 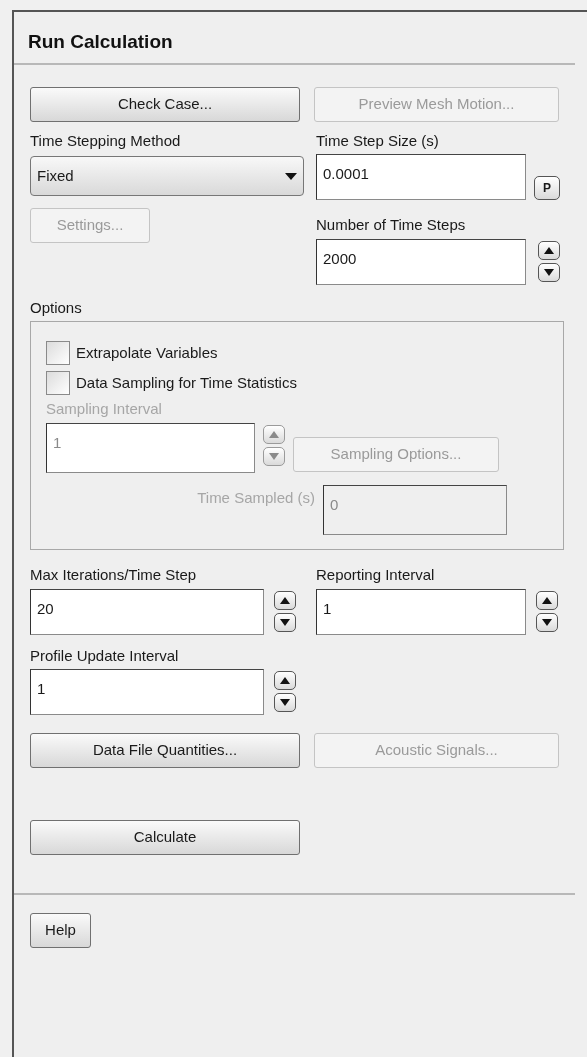 What do you see at coordinates (421, 611) in the screenshot?
I see `reporting-interval-field: 1` at bounding box center [421, 611].